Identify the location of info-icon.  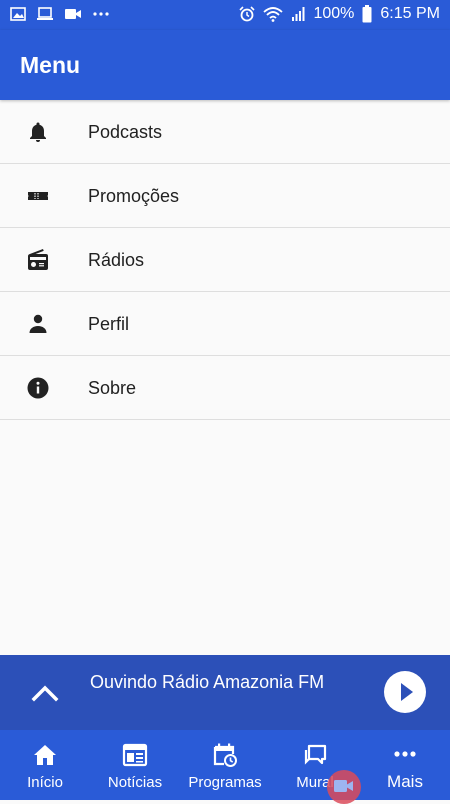
(38, 388).